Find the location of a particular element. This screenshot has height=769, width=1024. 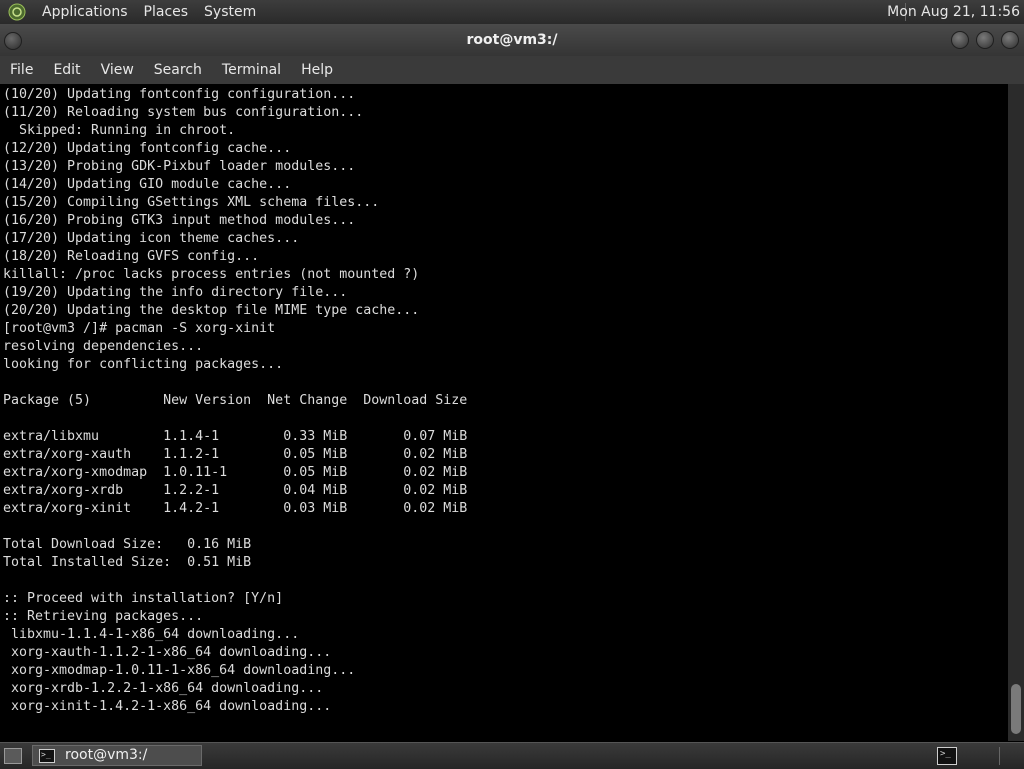

minimize-button is located at coordinates (960, 40).